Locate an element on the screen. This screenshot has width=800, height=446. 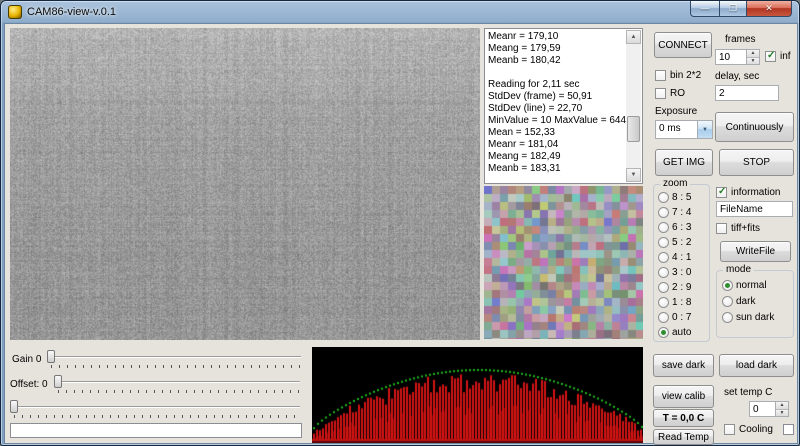
mode-option-dark: dark is located at coordinates (738, 301).